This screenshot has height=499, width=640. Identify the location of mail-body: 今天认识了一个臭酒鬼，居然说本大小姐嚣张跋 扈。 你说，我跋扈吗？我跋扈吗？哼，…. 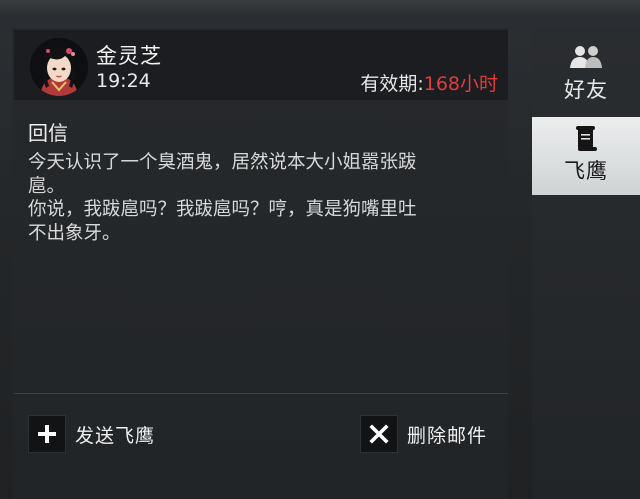
(222, 198).